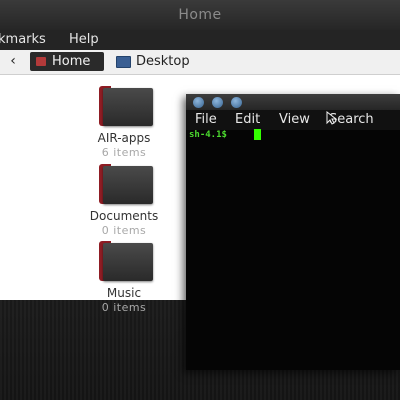 The height and width of the screenshot is (400, 400). I want to click on breadcrumb-desktop-label: Desktop, so click(163, 61).